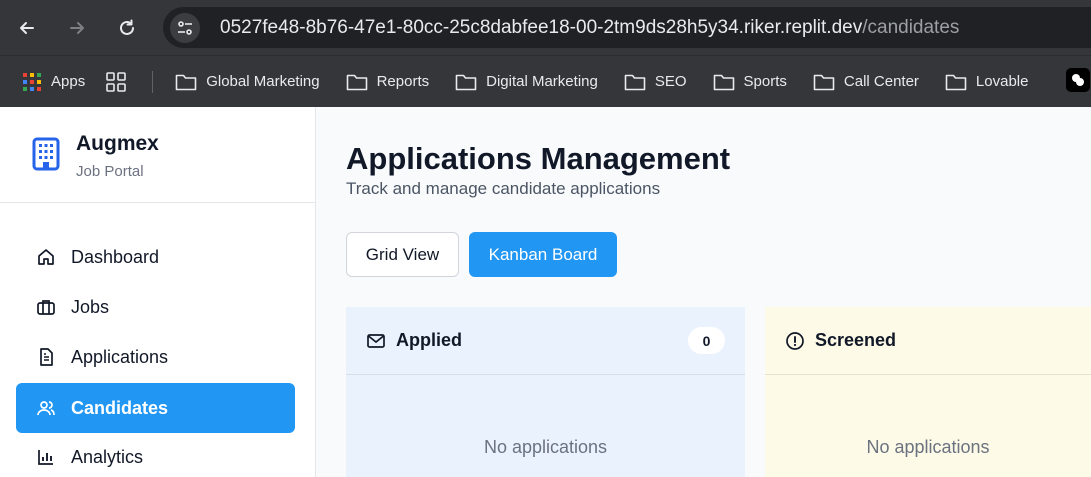 The height and width of the screenshot is (477, 1091). I want to click on alert-circle-icon, so click(795, 341).